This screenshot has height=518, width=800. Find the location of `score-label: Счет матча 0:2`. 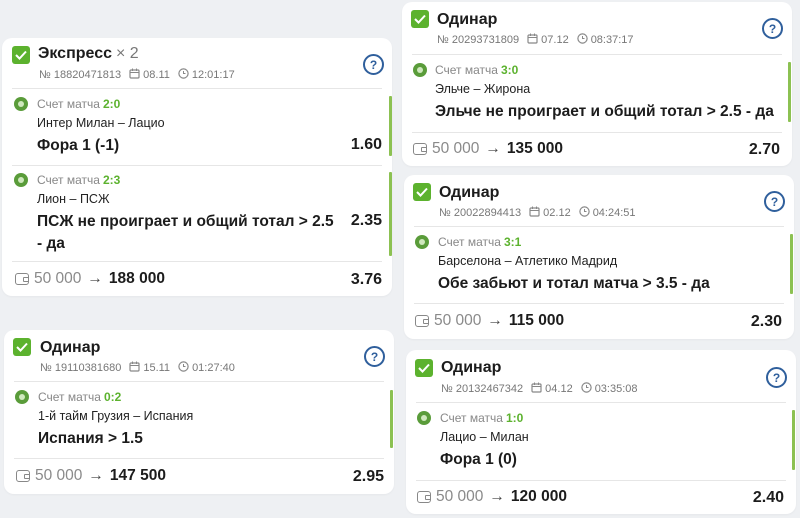

score-label: Счет матча 0:2 is located at coordinates (80, 397).